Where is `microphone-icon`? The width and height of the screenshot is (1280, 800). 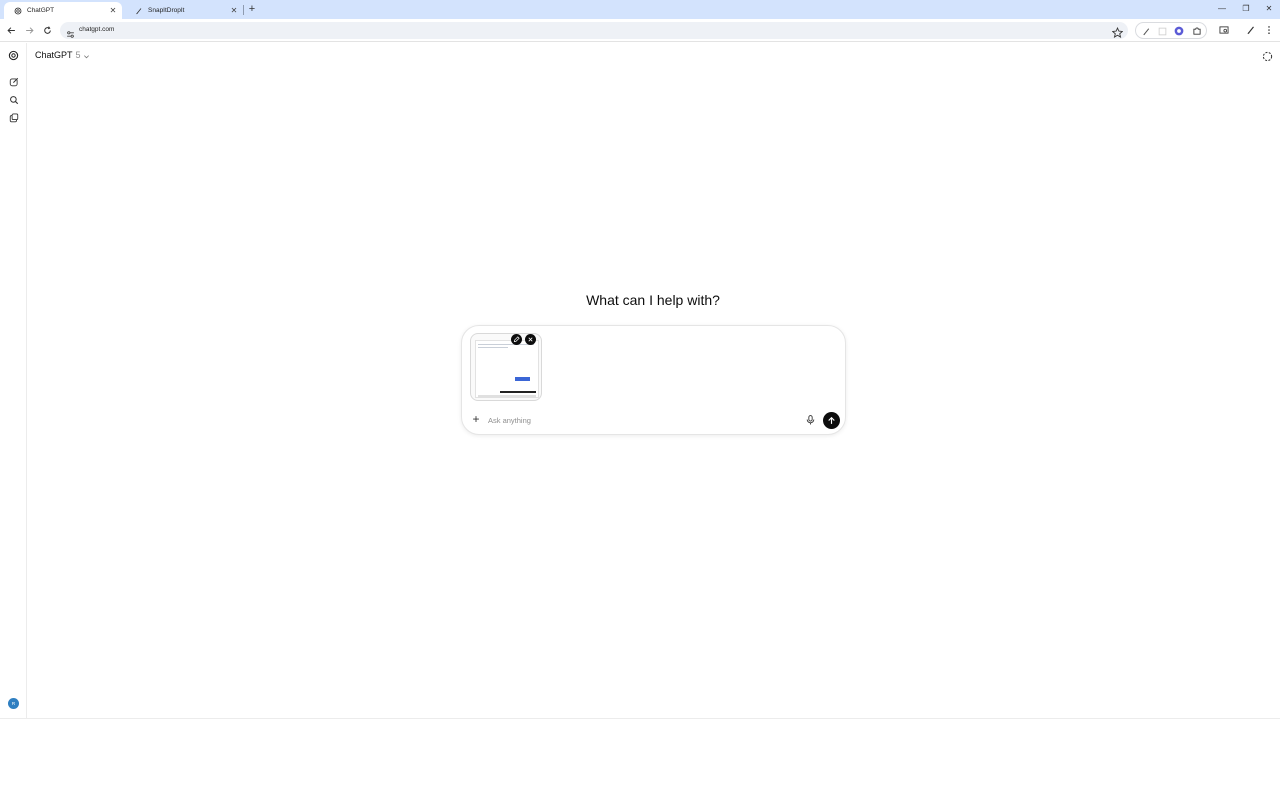
microphone-icon is located at coordinates (810, 419).